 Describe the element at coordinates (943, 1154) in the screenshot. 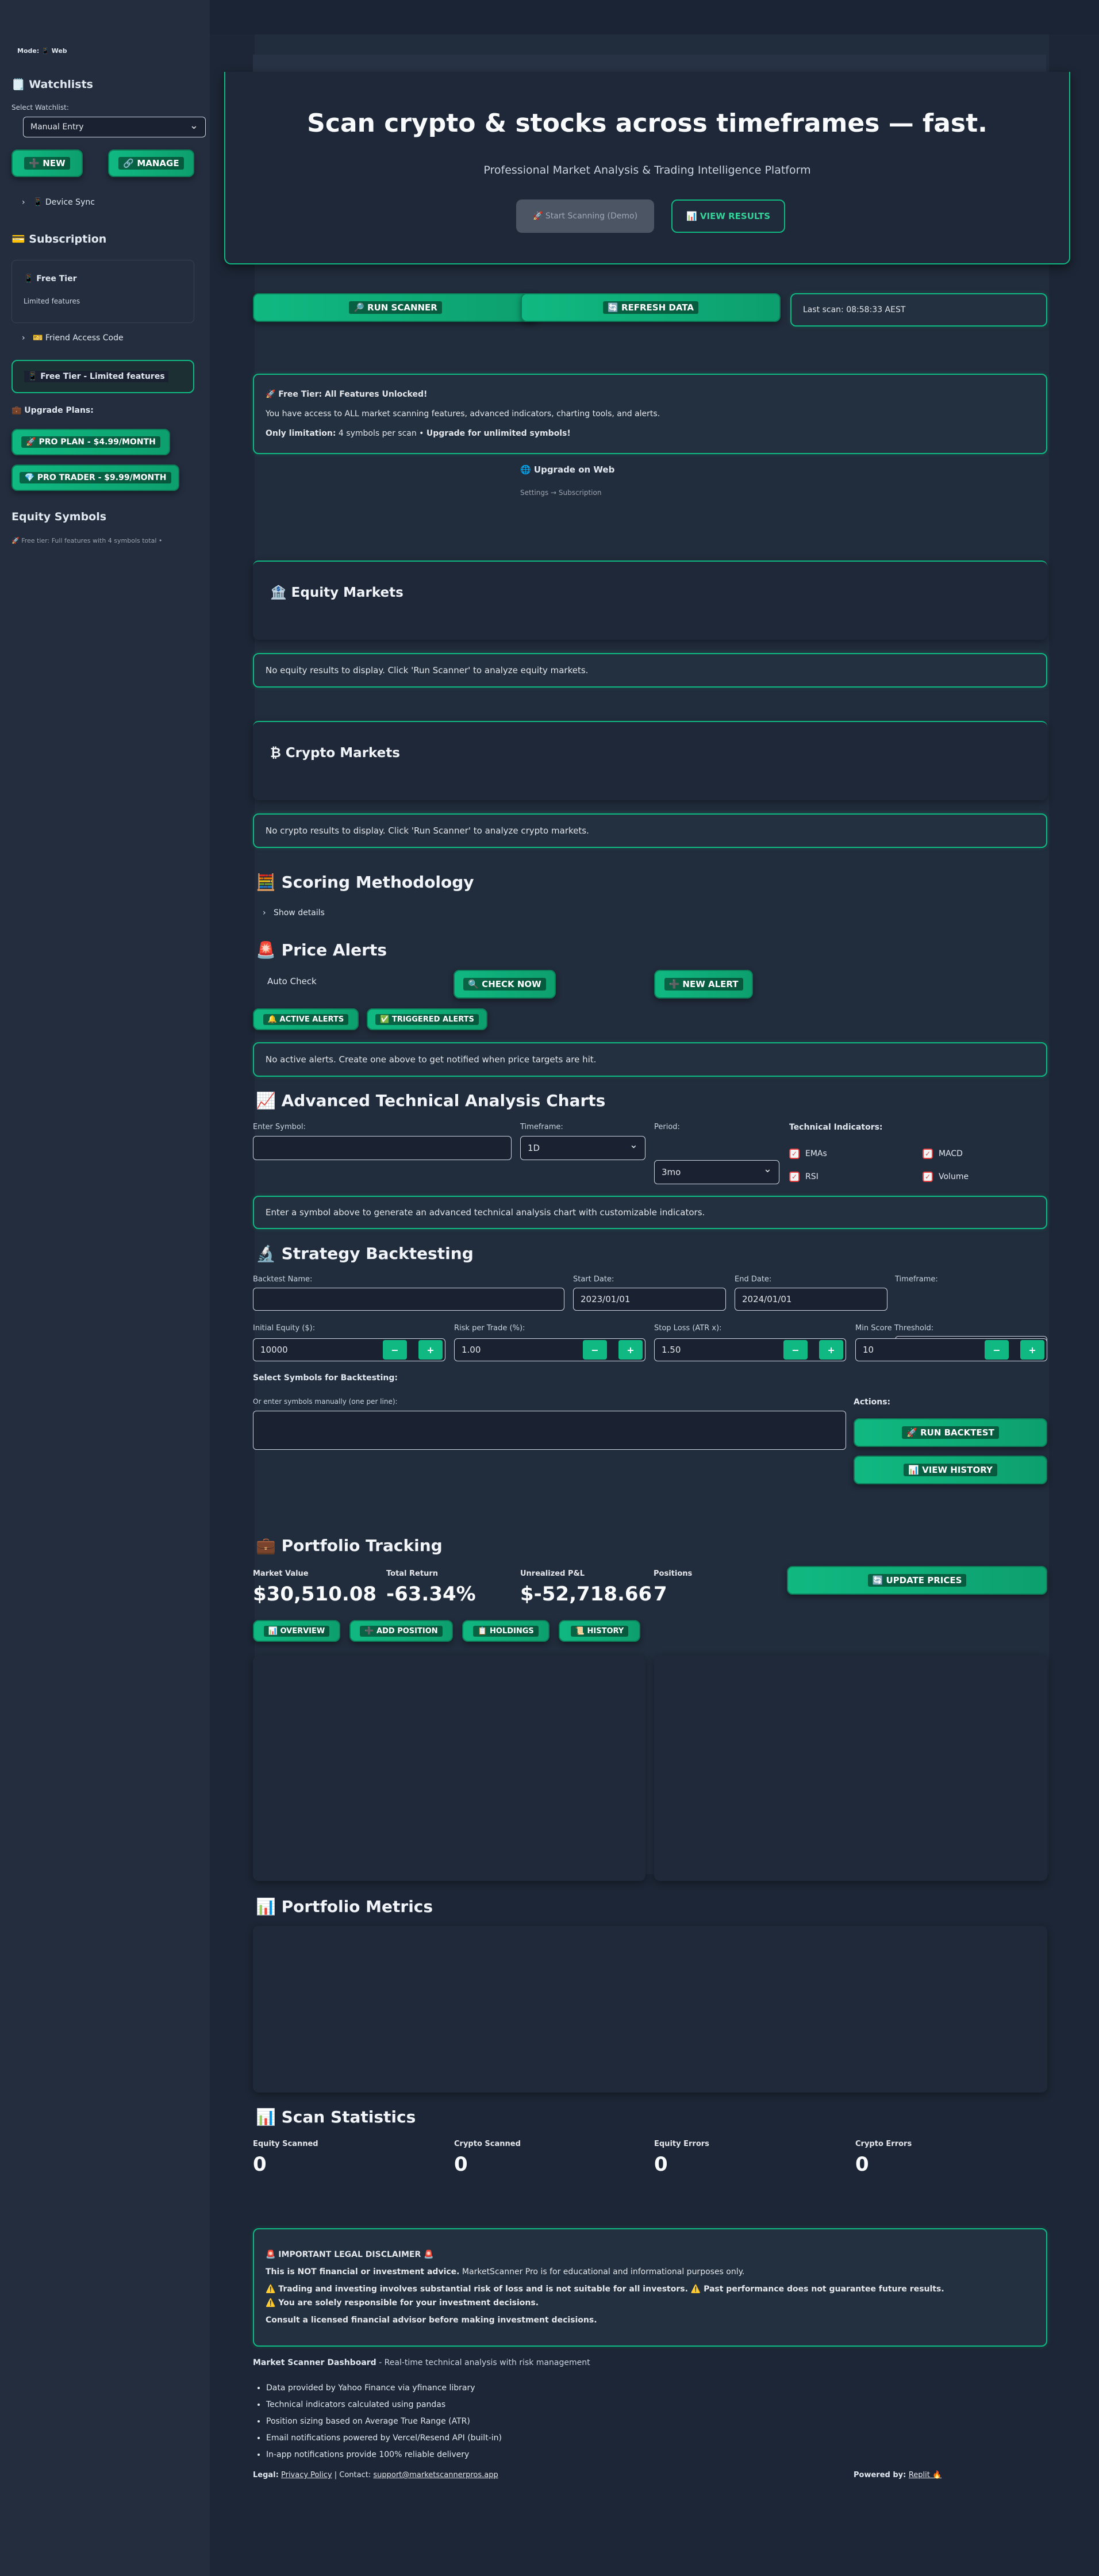

I see `ind-macd-checkbox: ✓ MACD` at that location.